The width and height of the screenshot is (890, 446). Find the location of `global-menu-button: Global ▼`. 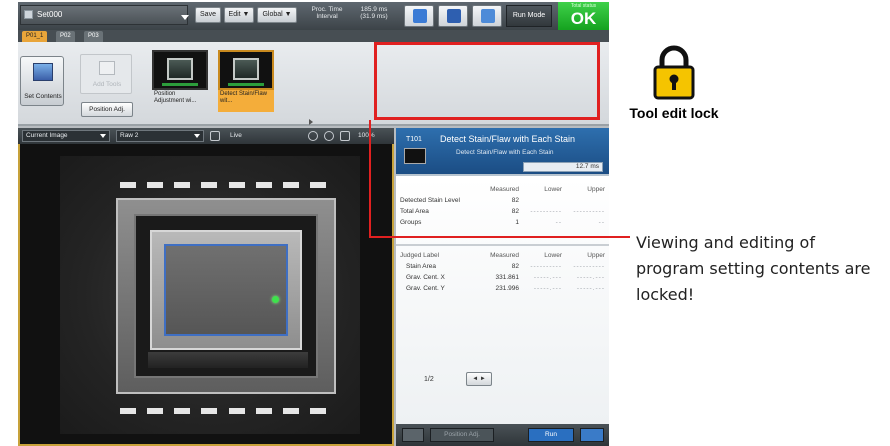

global-menu-button: Global ▼ is located at coordinates (277, 15).